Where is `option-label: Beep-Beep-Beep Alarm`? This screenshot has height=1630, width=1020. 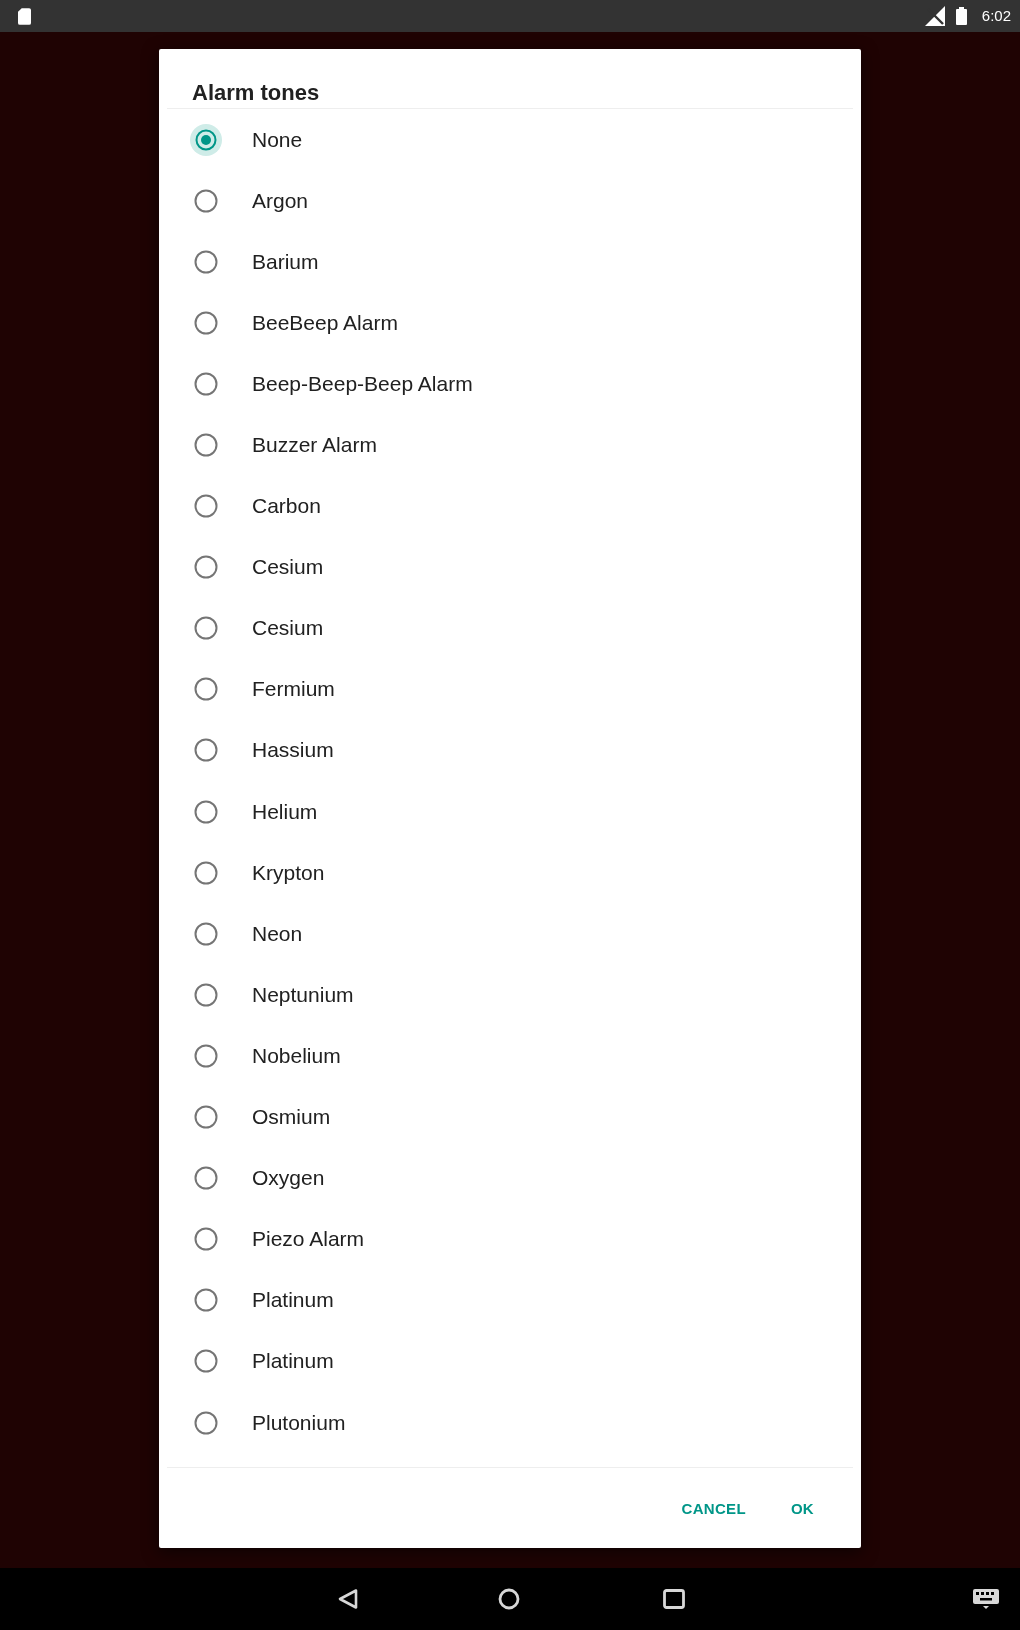 option-label: Beep-Beep-Beep Alarm is located at coordinates (362, 383).